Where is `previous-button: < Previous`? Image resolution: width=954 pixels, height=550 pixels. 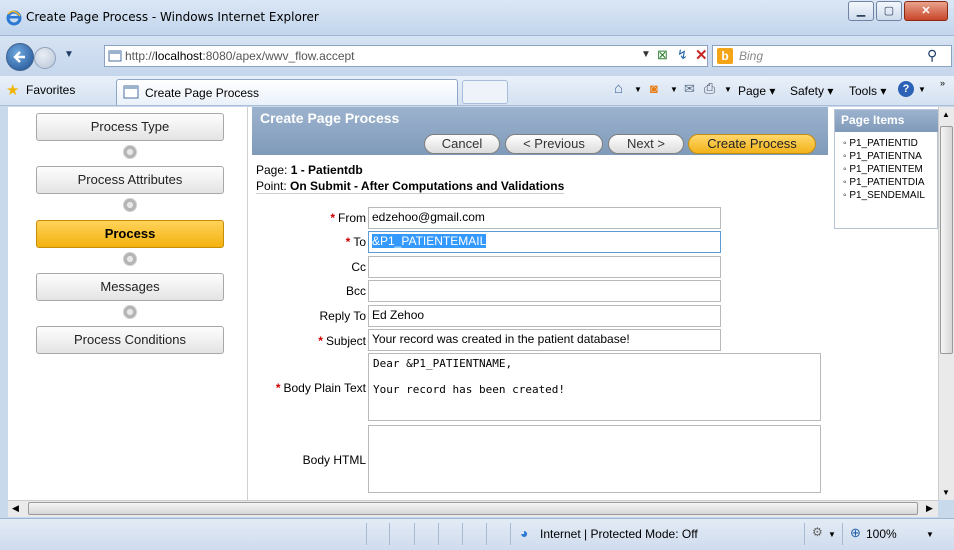 previous-button: < Previous is located at coordinates (554, 144).